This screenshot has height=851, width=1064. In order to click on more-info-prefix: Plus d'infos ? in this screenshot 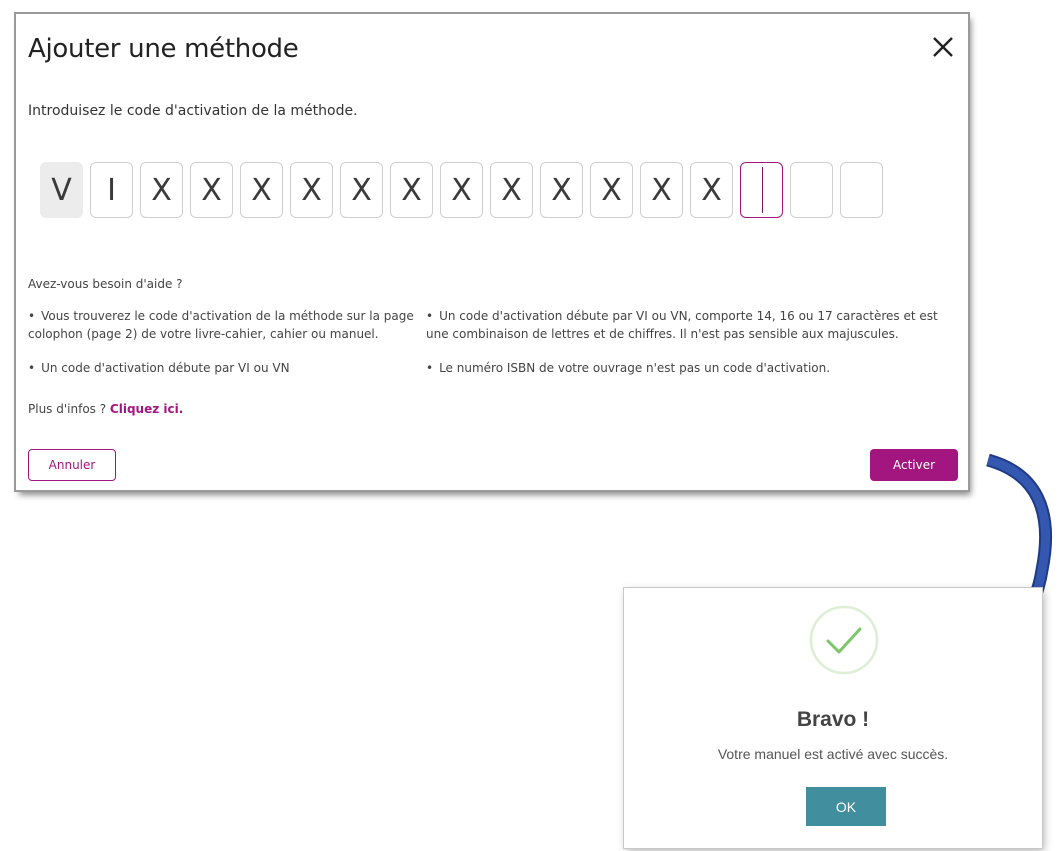, I will do `click(69, 409)`.